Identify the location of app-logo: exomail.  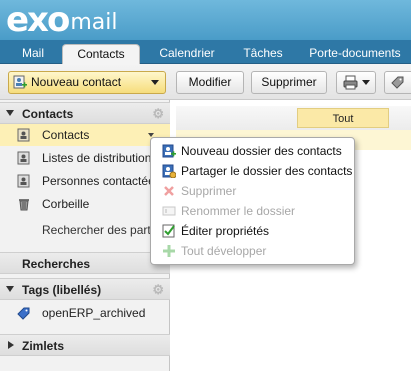
(62, 20).